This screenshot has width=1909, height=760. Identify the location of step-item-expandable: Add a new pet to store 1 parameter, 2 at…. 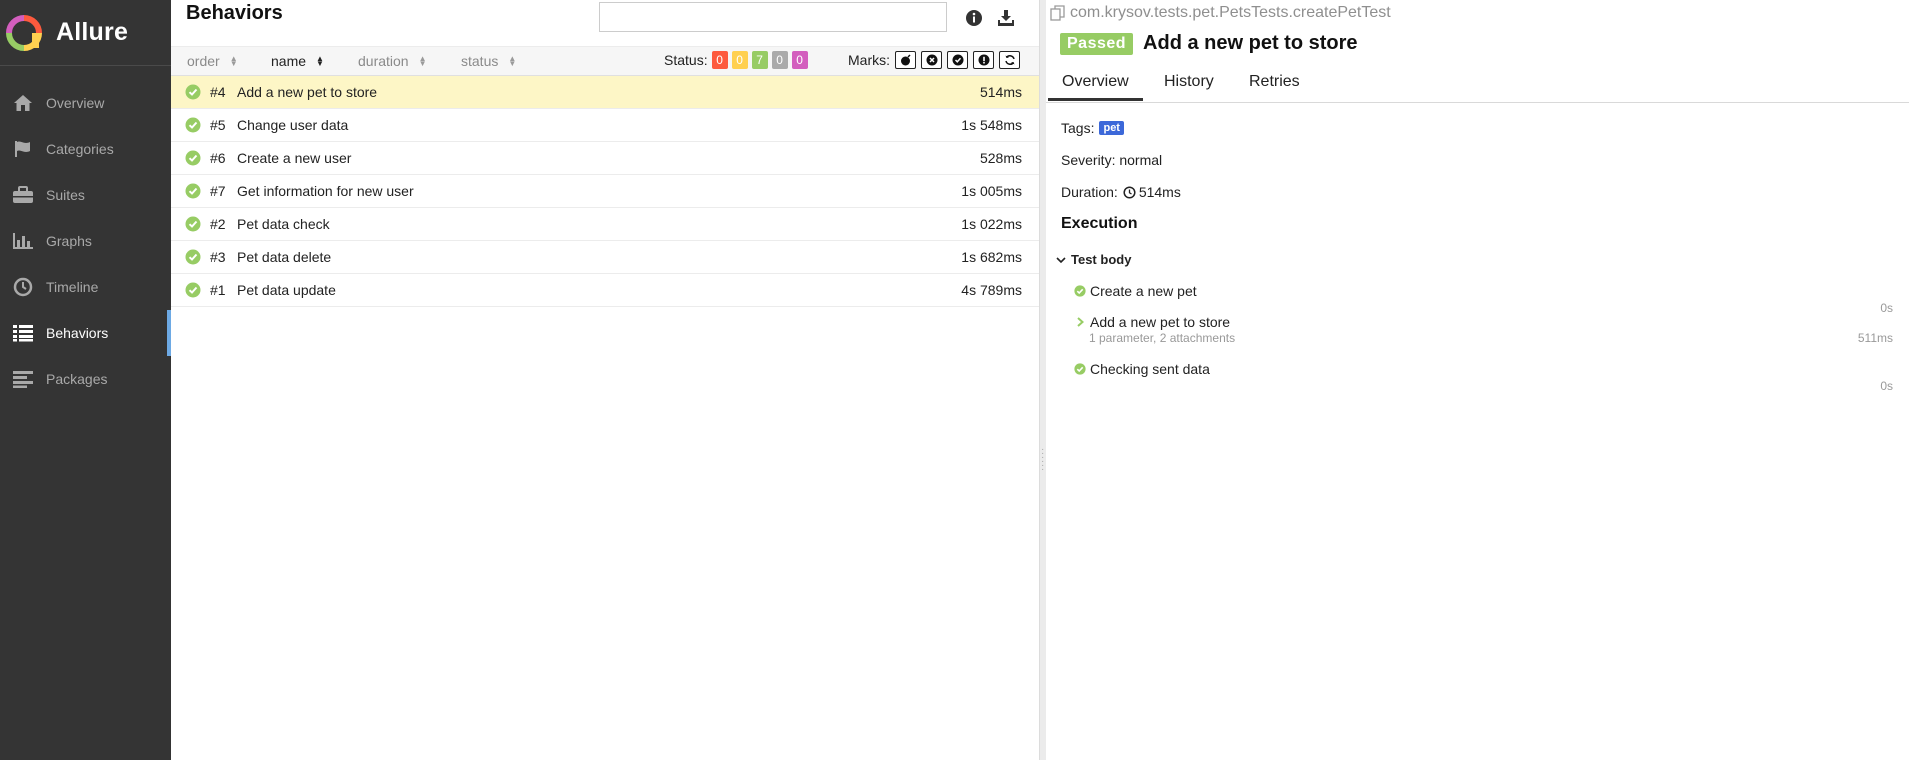
(1154, 329).